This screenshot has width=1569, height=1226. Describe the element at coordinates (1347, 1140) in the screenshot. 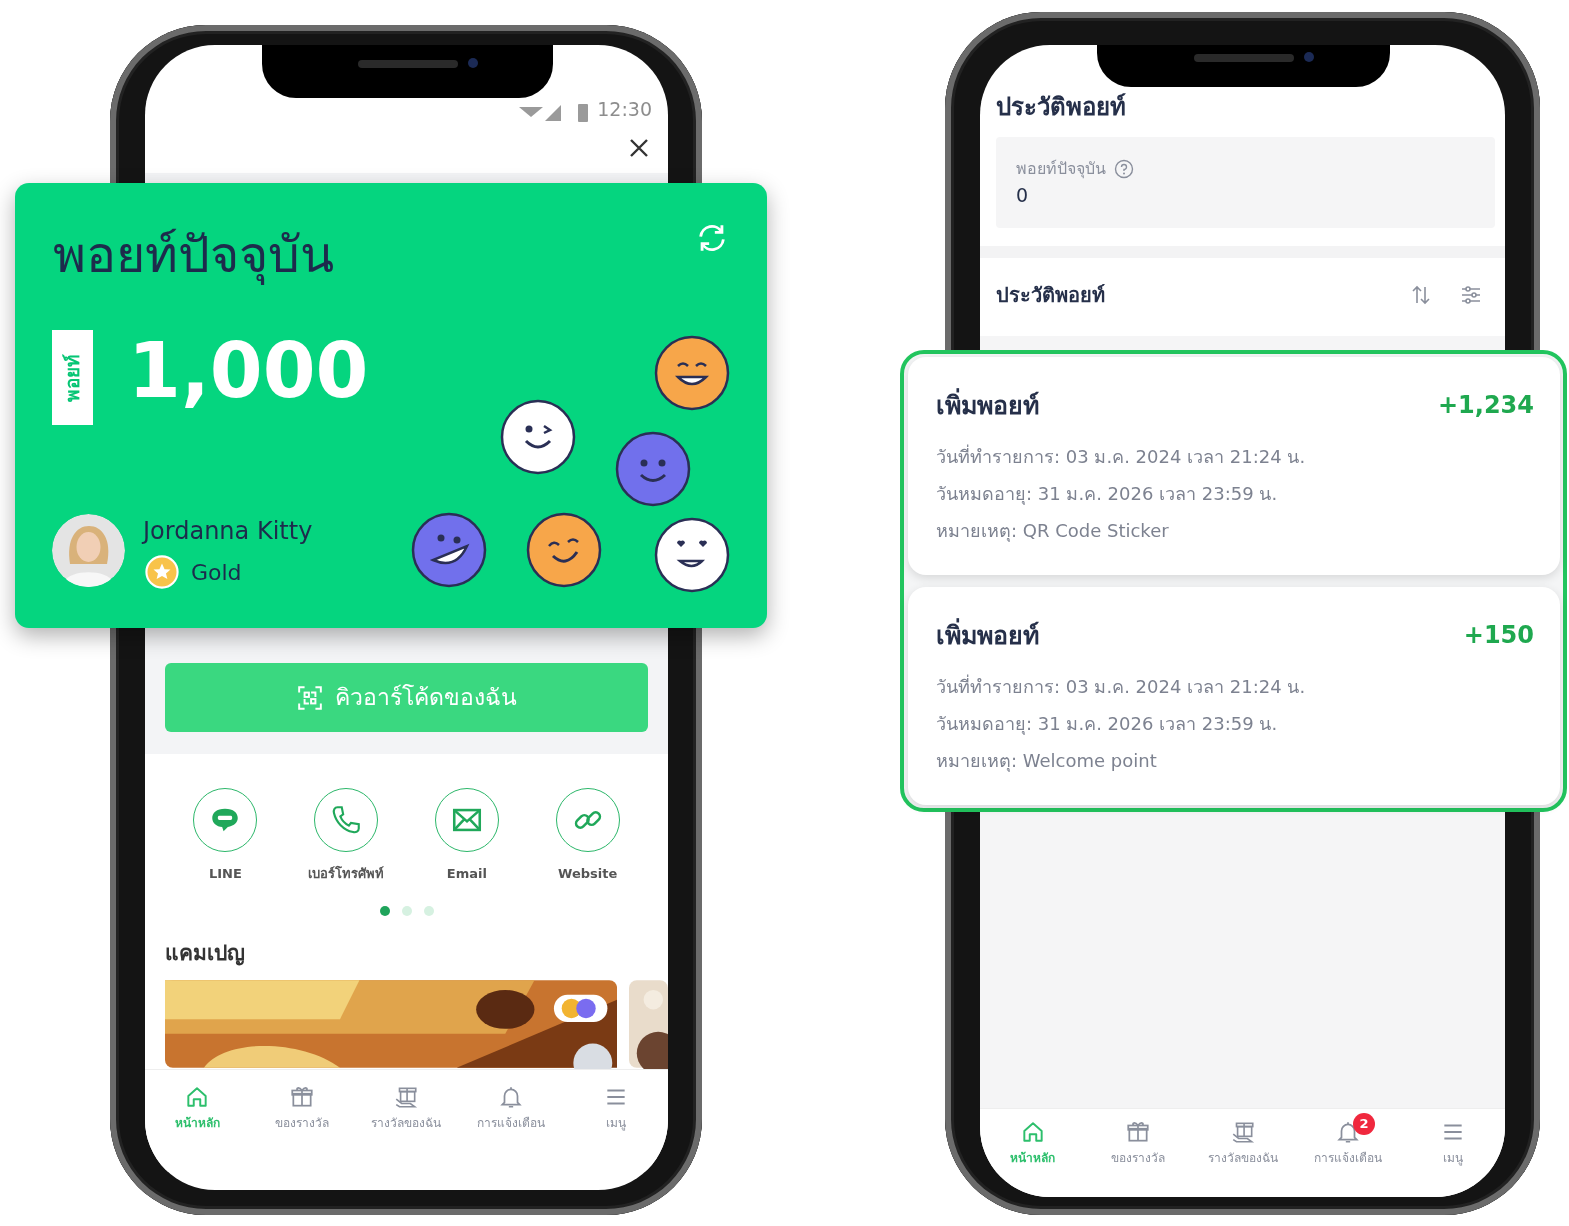

I see `nav-tab: การแจ้งเตือน 2` at that location.